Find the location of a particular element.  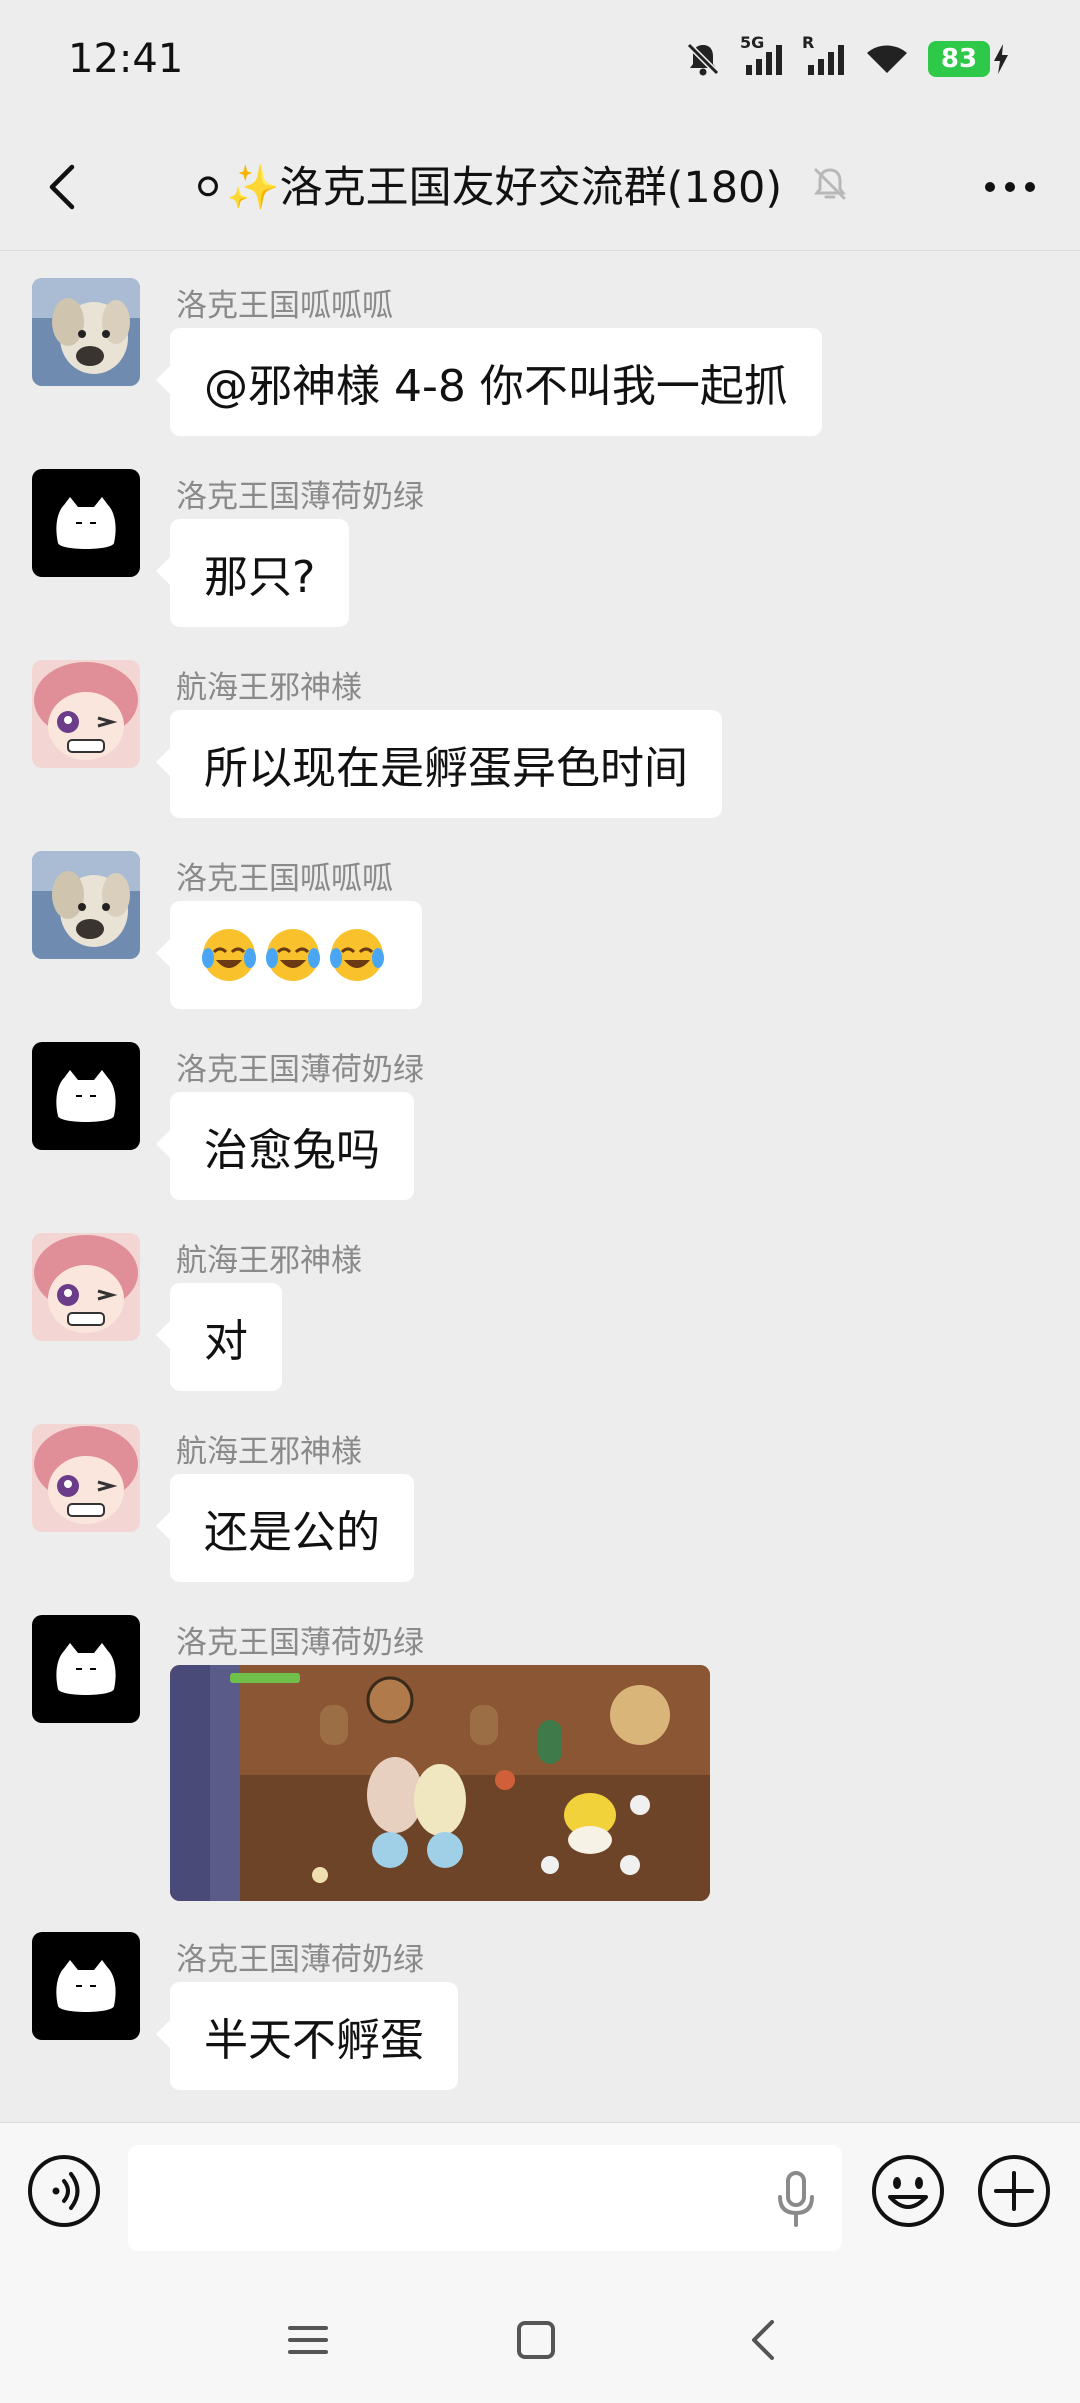

battery-indicator: 83 is located at coordinates (968, 59).